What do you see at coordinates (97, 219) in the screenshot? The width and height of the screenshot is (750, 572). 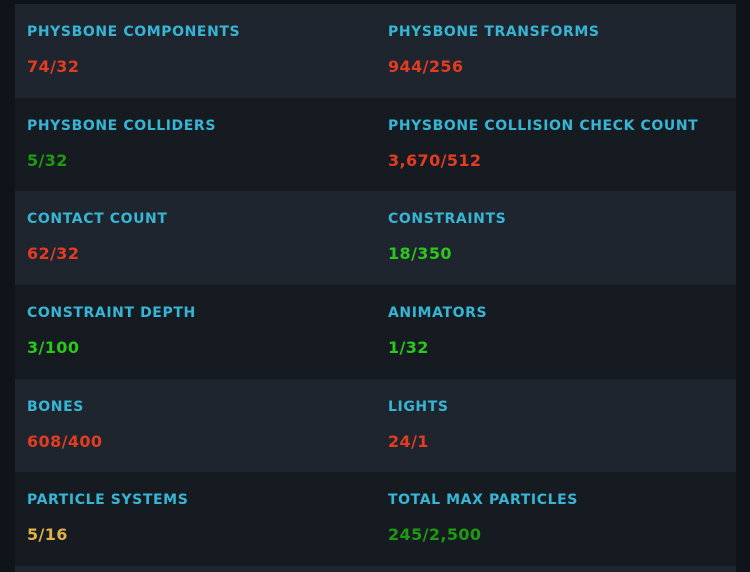 I see `stat-label: CONTACT COUNT` at bounding box center [97, 219].